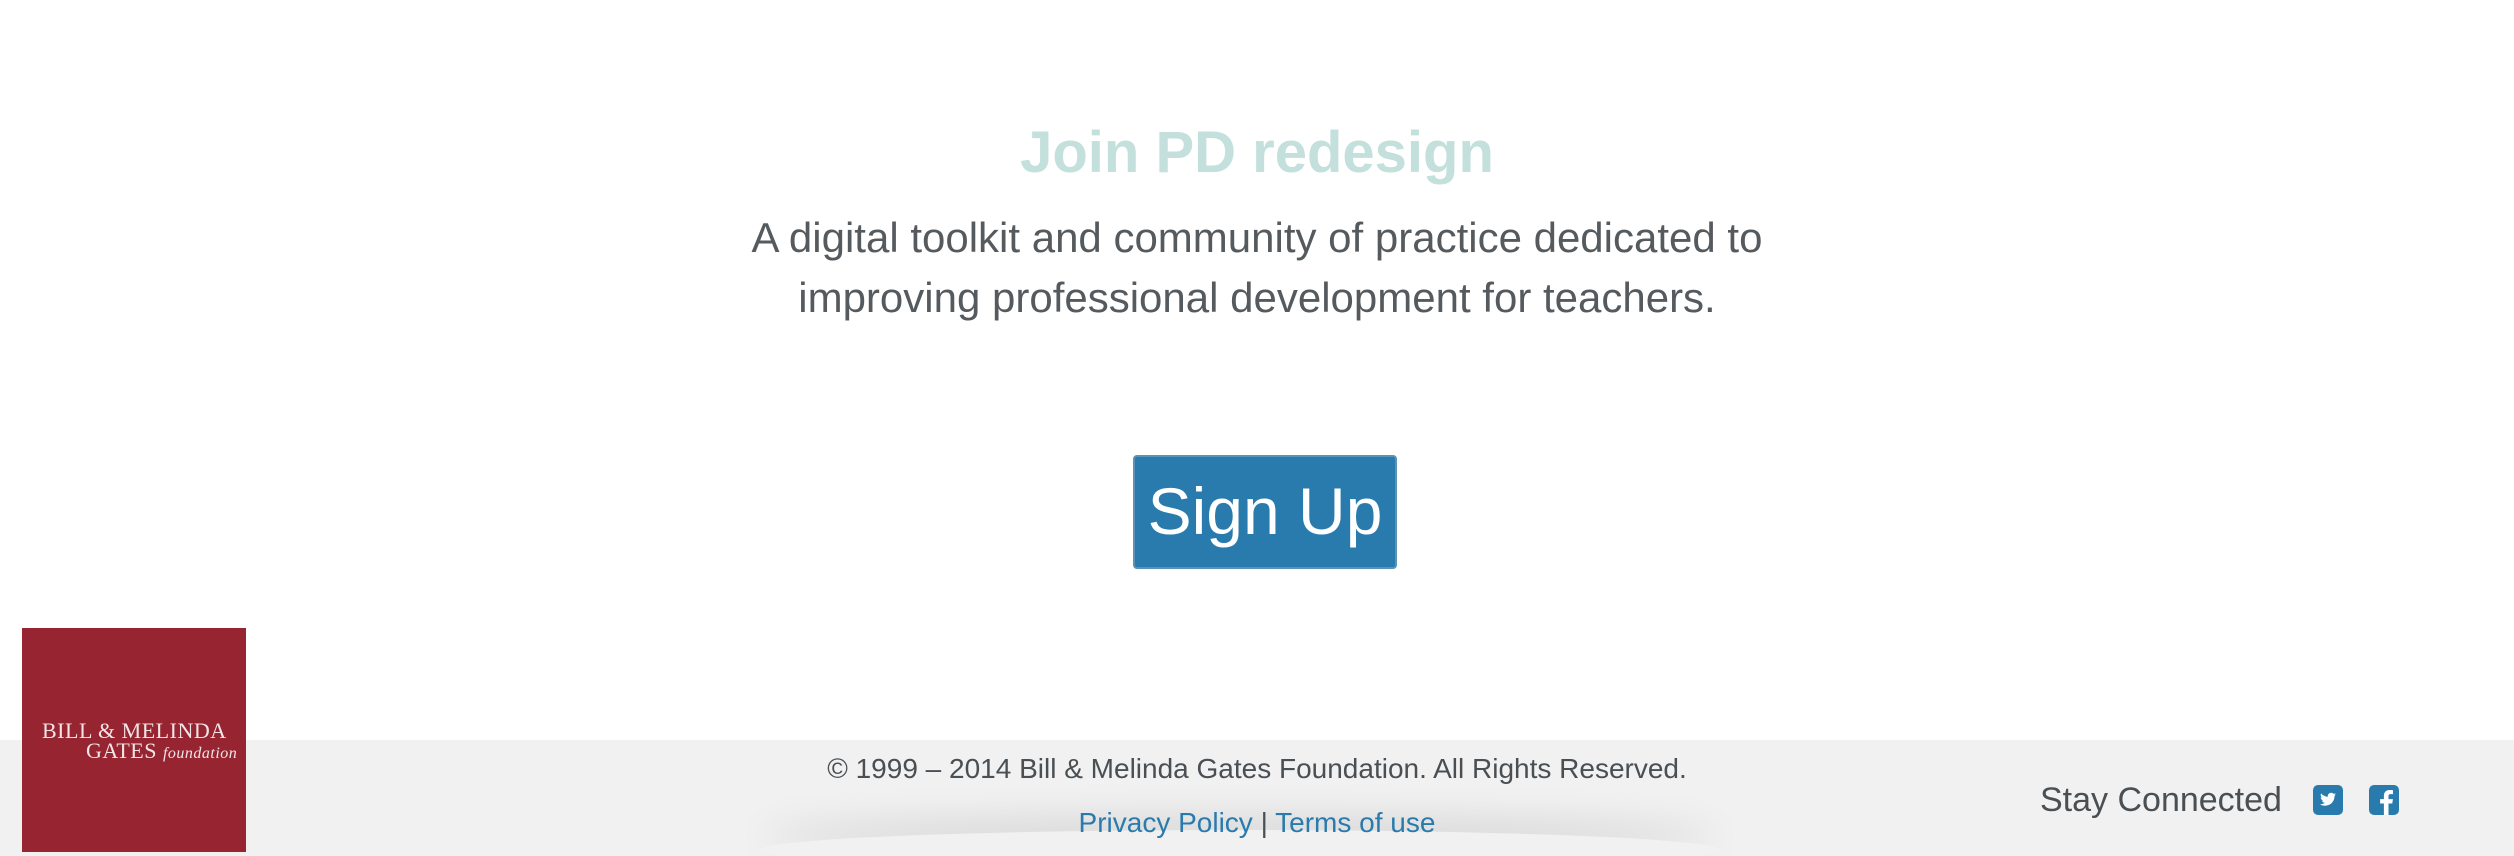 This screenshot has height=856, width=2514. What do you see at coordinates (2328, 800) in the screenshot?
I see `twitter-icon` at bounding box center [2328, 800].